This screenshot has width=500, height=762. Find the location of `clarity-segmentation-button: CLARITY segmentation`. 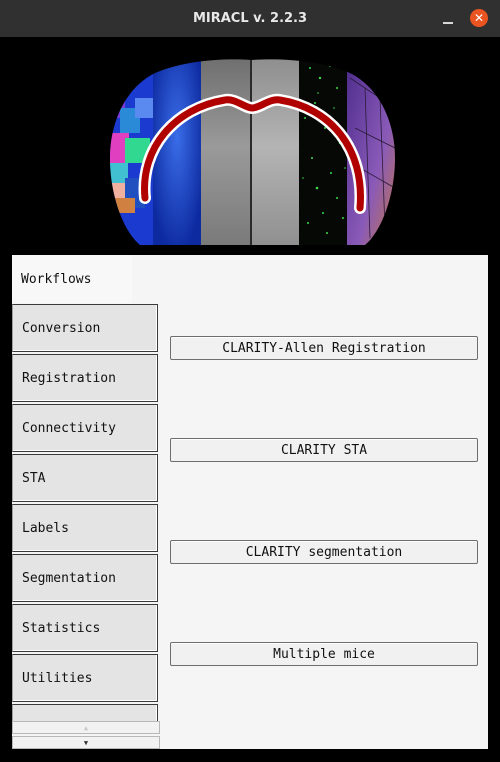

clarity-segmentation-button: CLARITY segmentation is located at coordinates (324, 552).